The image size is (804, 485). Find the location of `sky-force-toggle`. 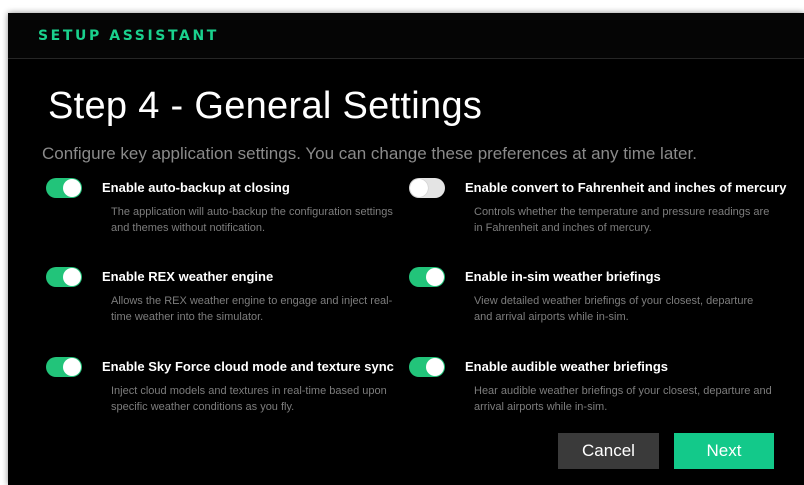

sky-force-toggle is located at coordinates (64, 367).